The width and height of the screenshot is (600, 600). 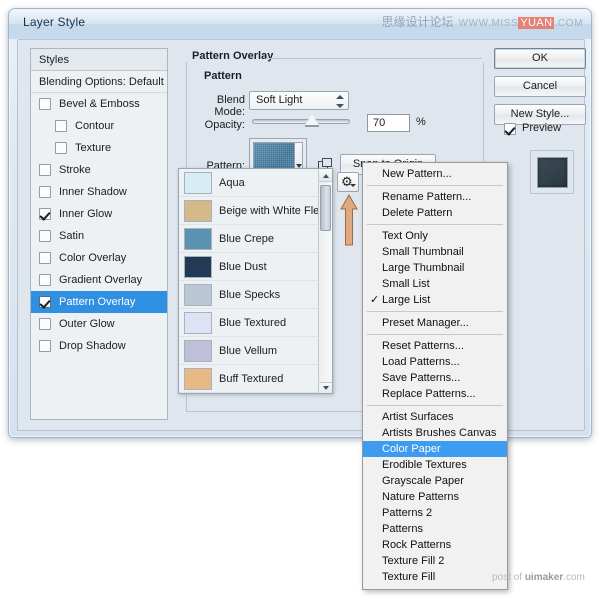 What do you see at coordinates (301, 121) in the screenshot?
I see `opacity-slider-track` at bounding box center [301, 121].